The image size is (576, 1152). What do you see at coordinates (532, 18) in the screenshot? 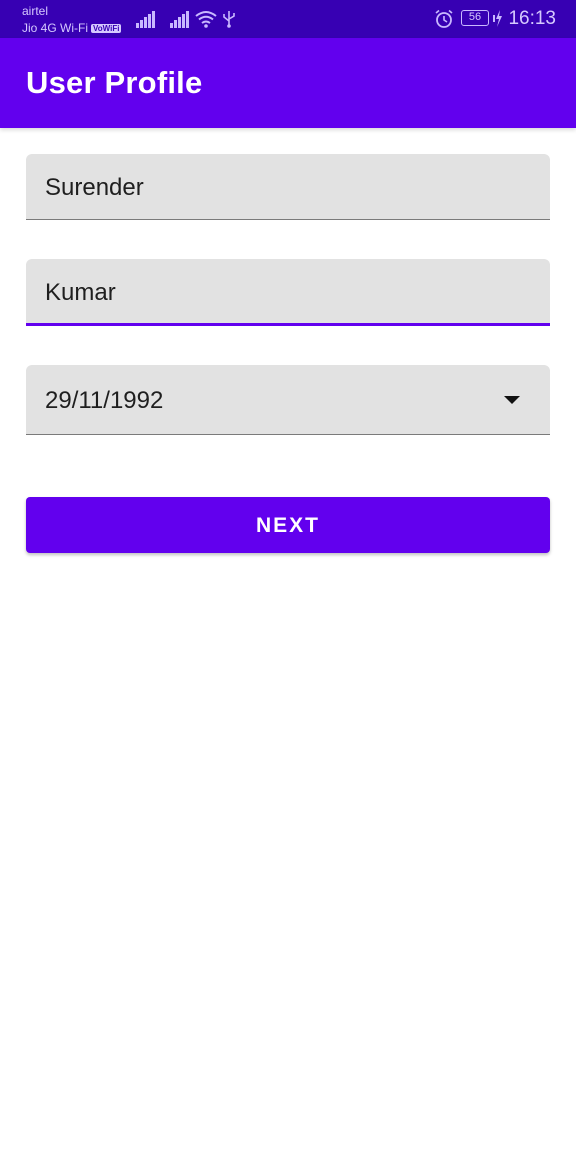
I see `status-time: 16:13` at bounding box center [532, 18].